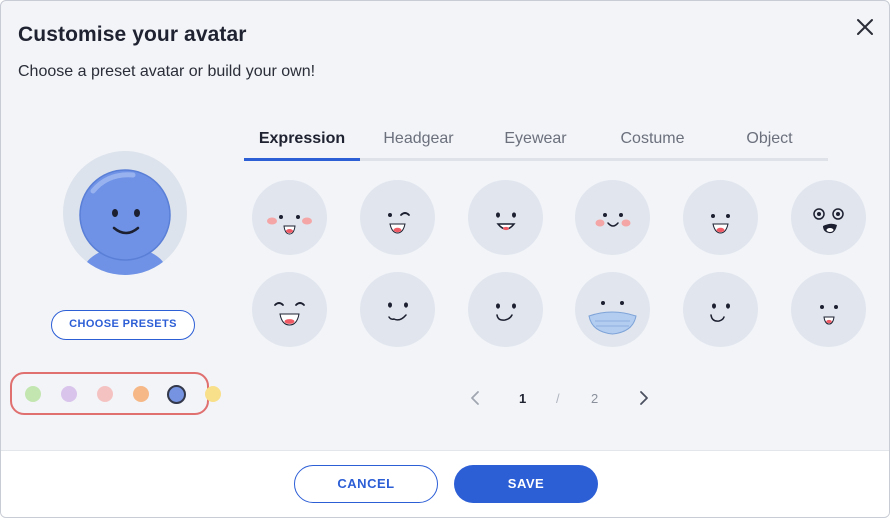  Describe the element at coordinates (828, 309) in the screenshot. I see `expression-simple-smile` at that location.